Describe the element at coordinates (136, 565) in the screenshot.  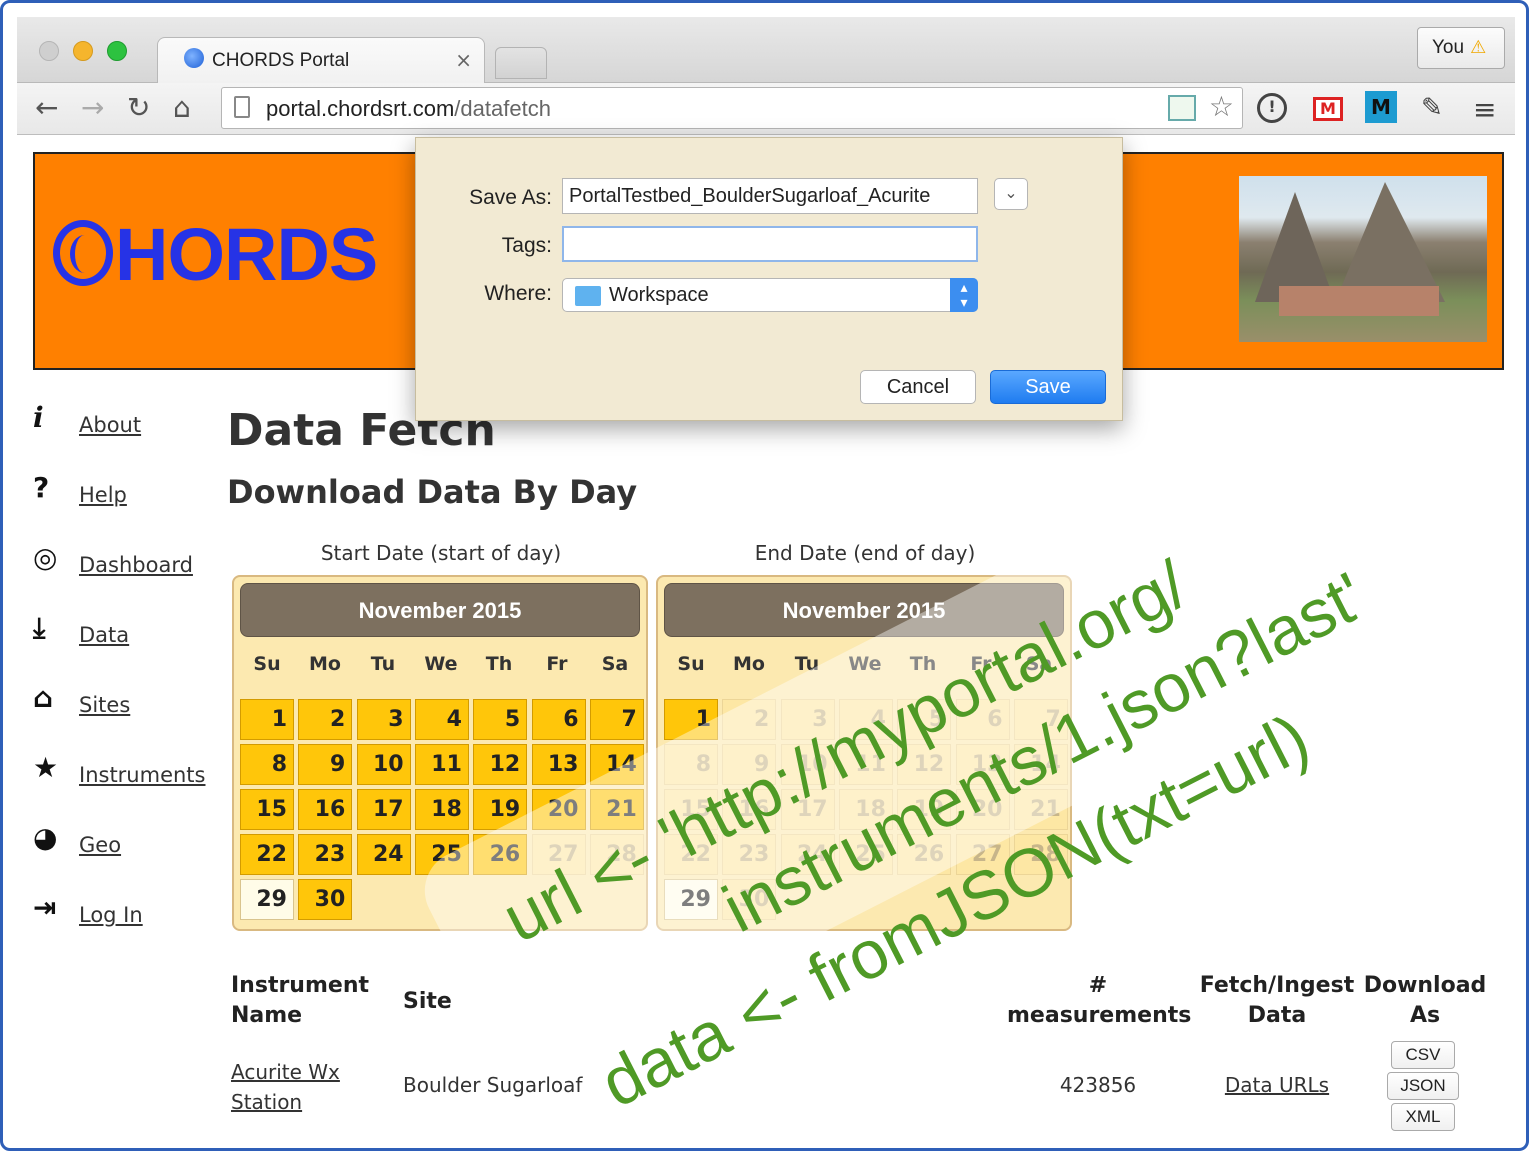
I see `sidebar-link-dashboard: Dashboard` at that location.